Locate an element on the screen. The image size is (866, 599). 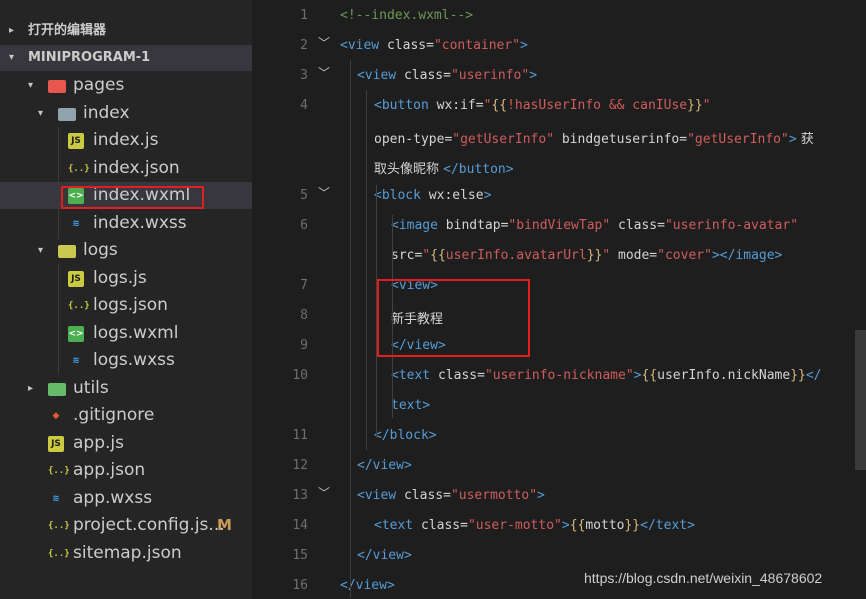
code-line: </view> is located at coordinates (367, 585).